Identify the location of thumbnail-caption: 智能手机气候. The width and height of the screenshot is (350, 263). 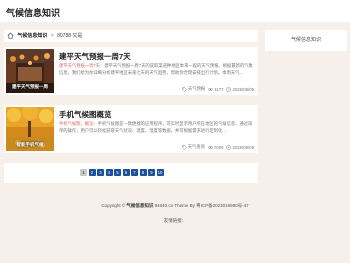
(30, 144).